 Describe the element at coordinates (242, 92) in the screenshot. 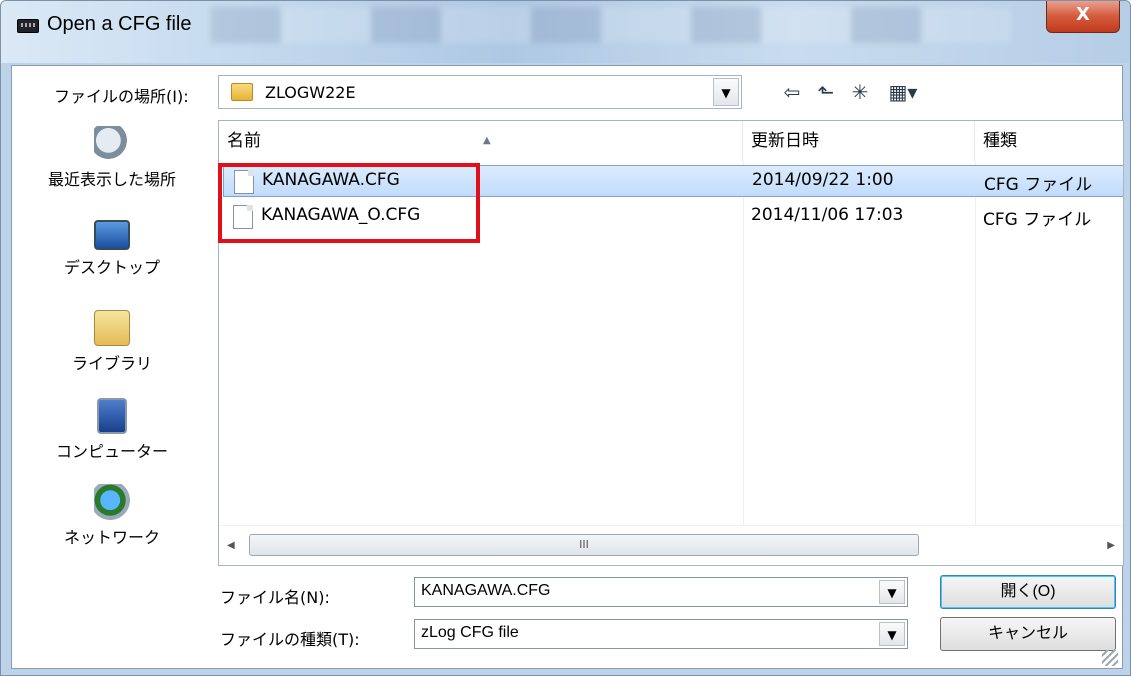

I see `folder-icon` at that location.